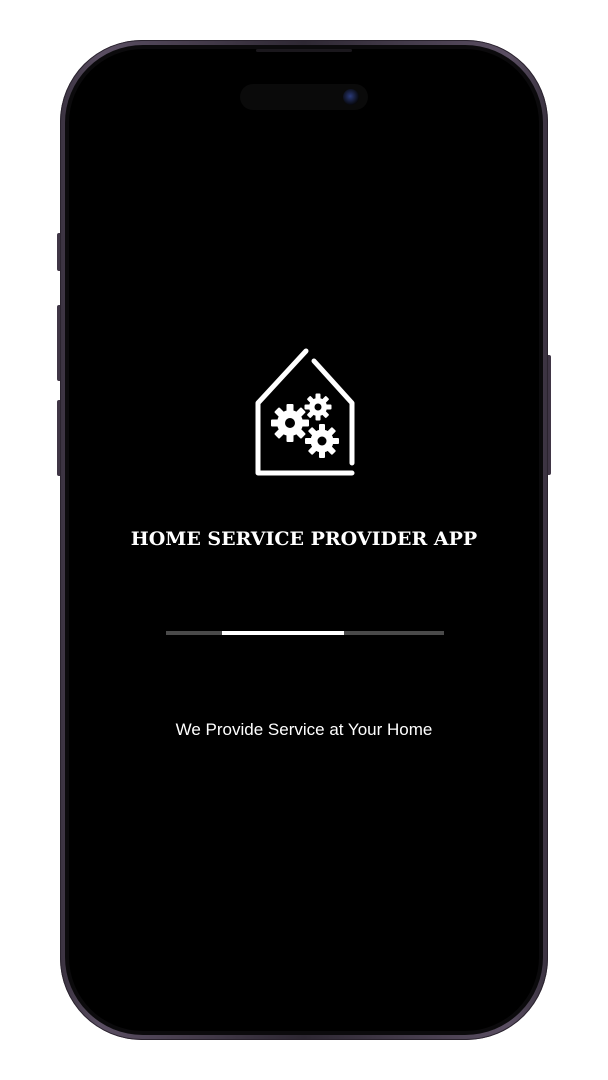 The image size is (608, 1080). I want to click on app-title: HOME SERVICE PROVIDER APP, so click(304, 539).